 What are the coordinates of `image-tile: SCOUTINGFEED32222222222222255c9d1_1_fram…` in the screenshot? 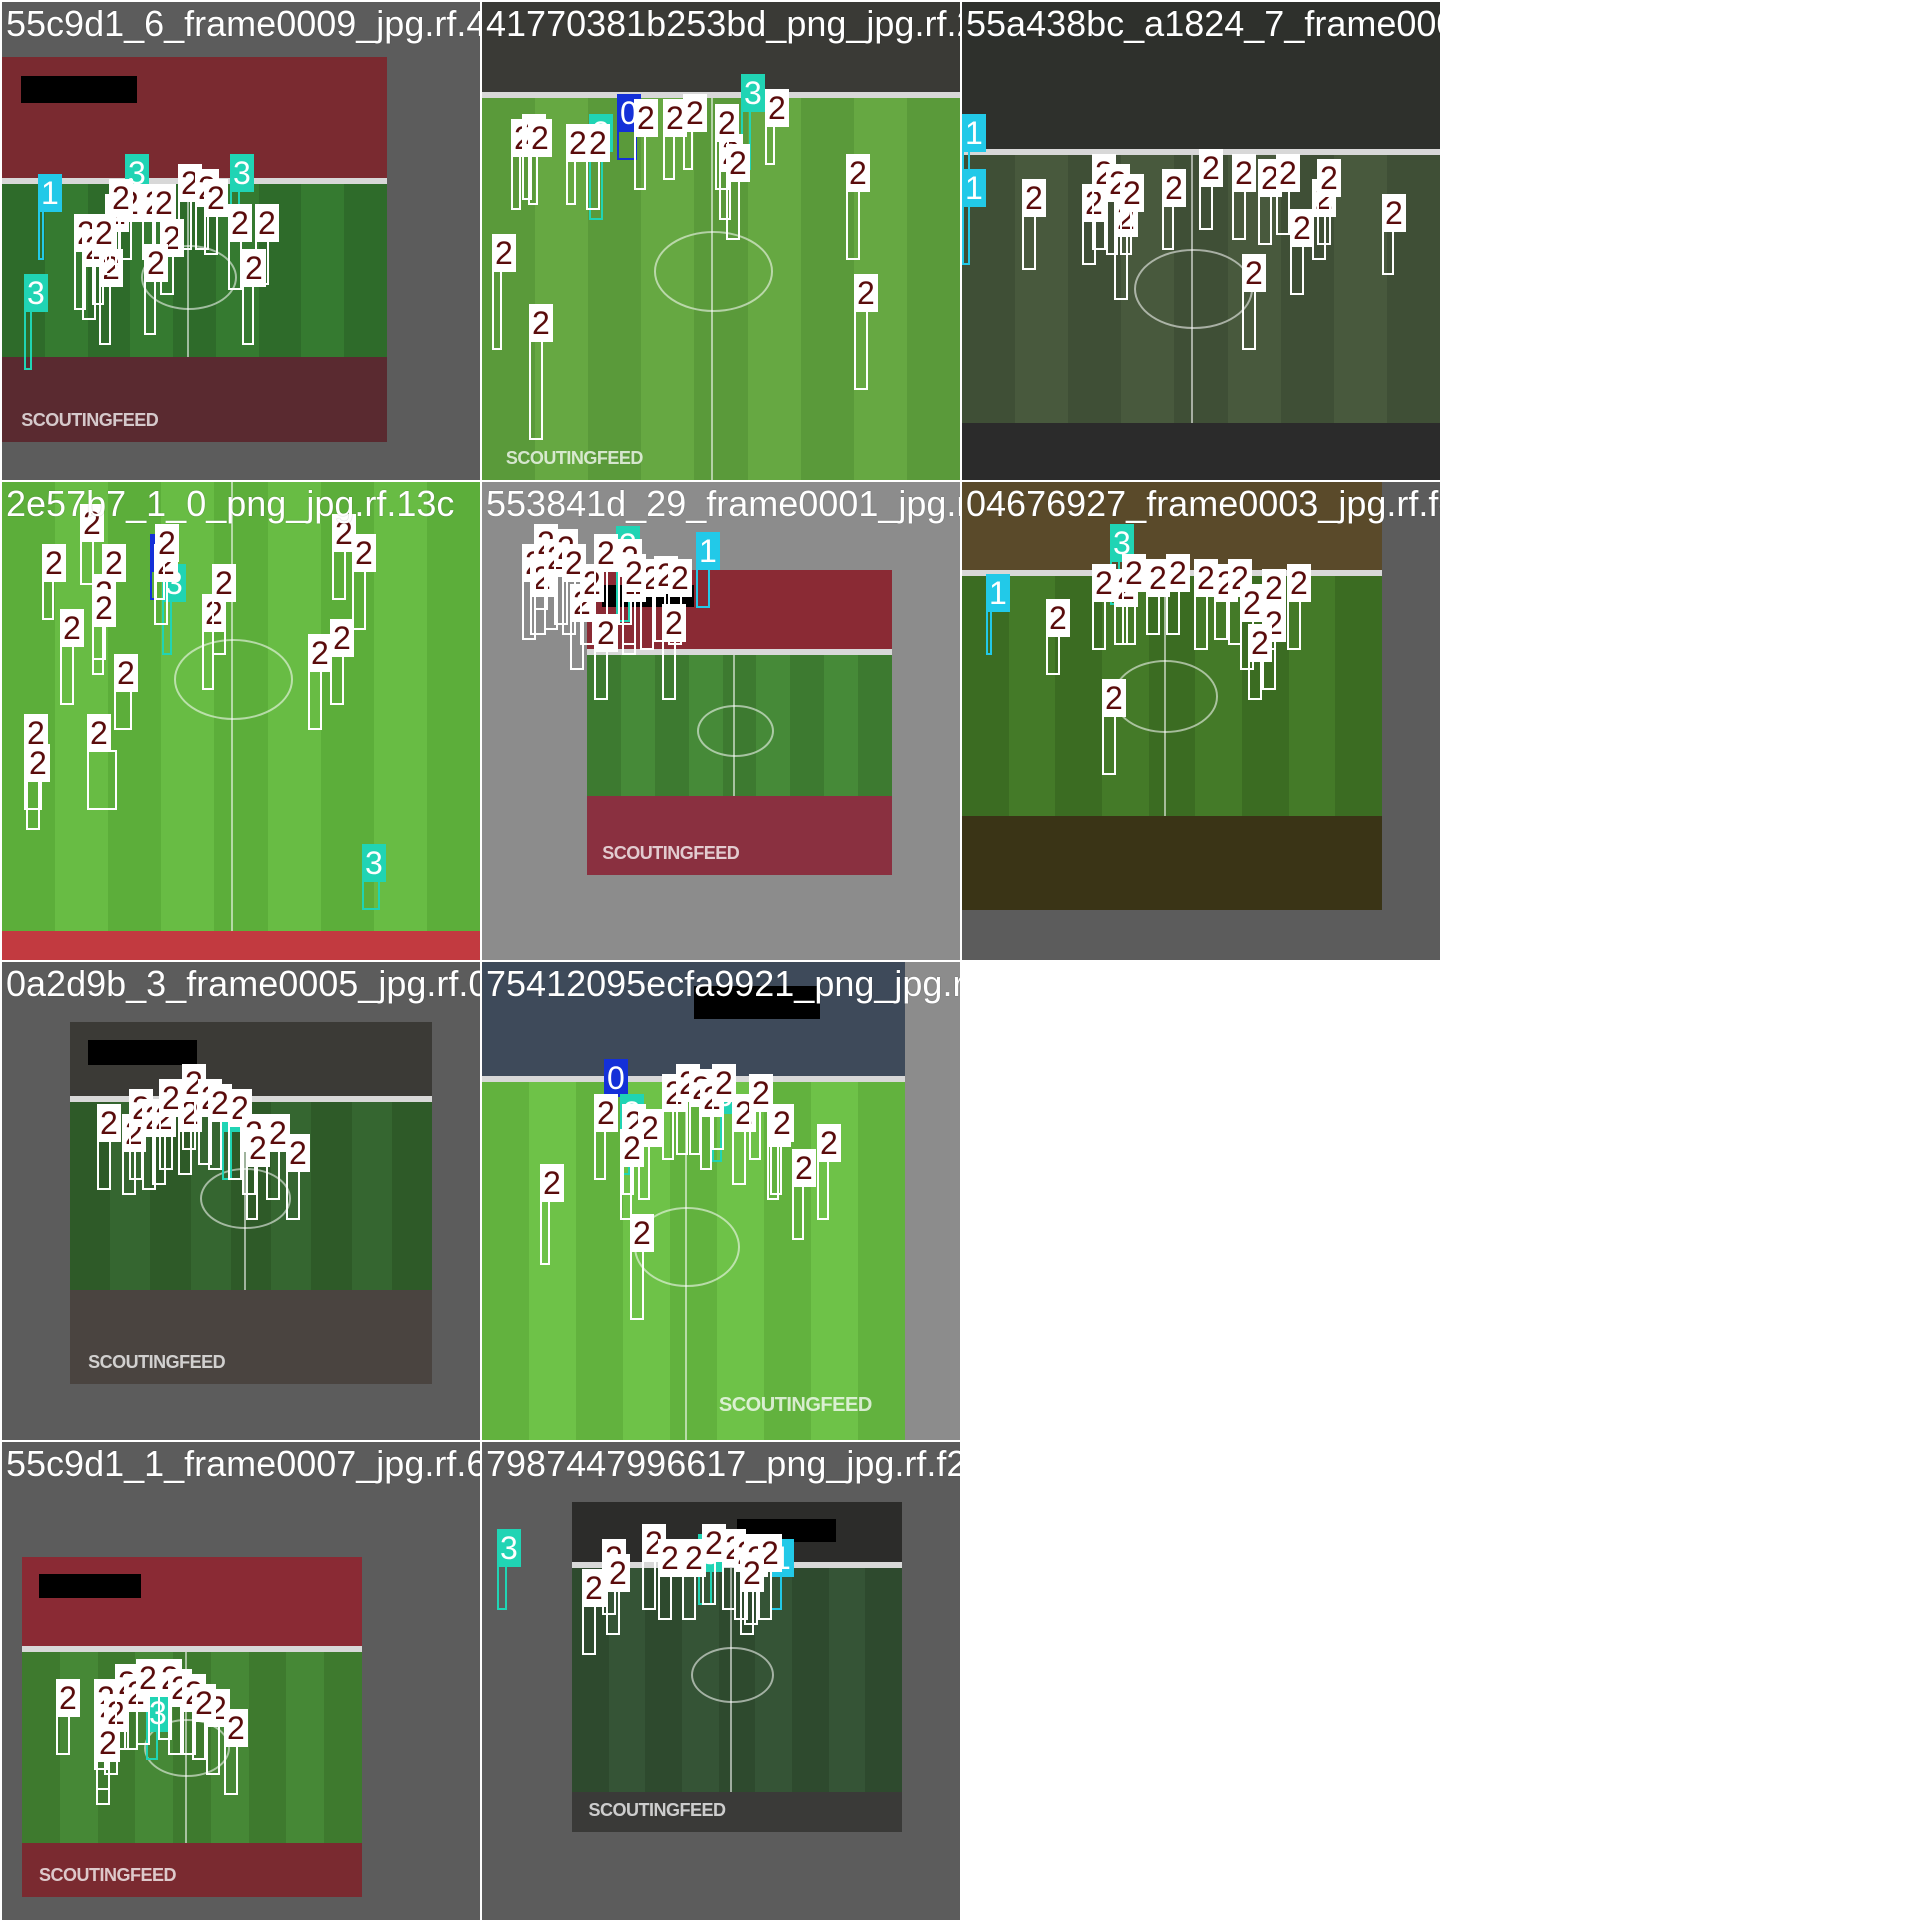 It's located at (241, 1681).